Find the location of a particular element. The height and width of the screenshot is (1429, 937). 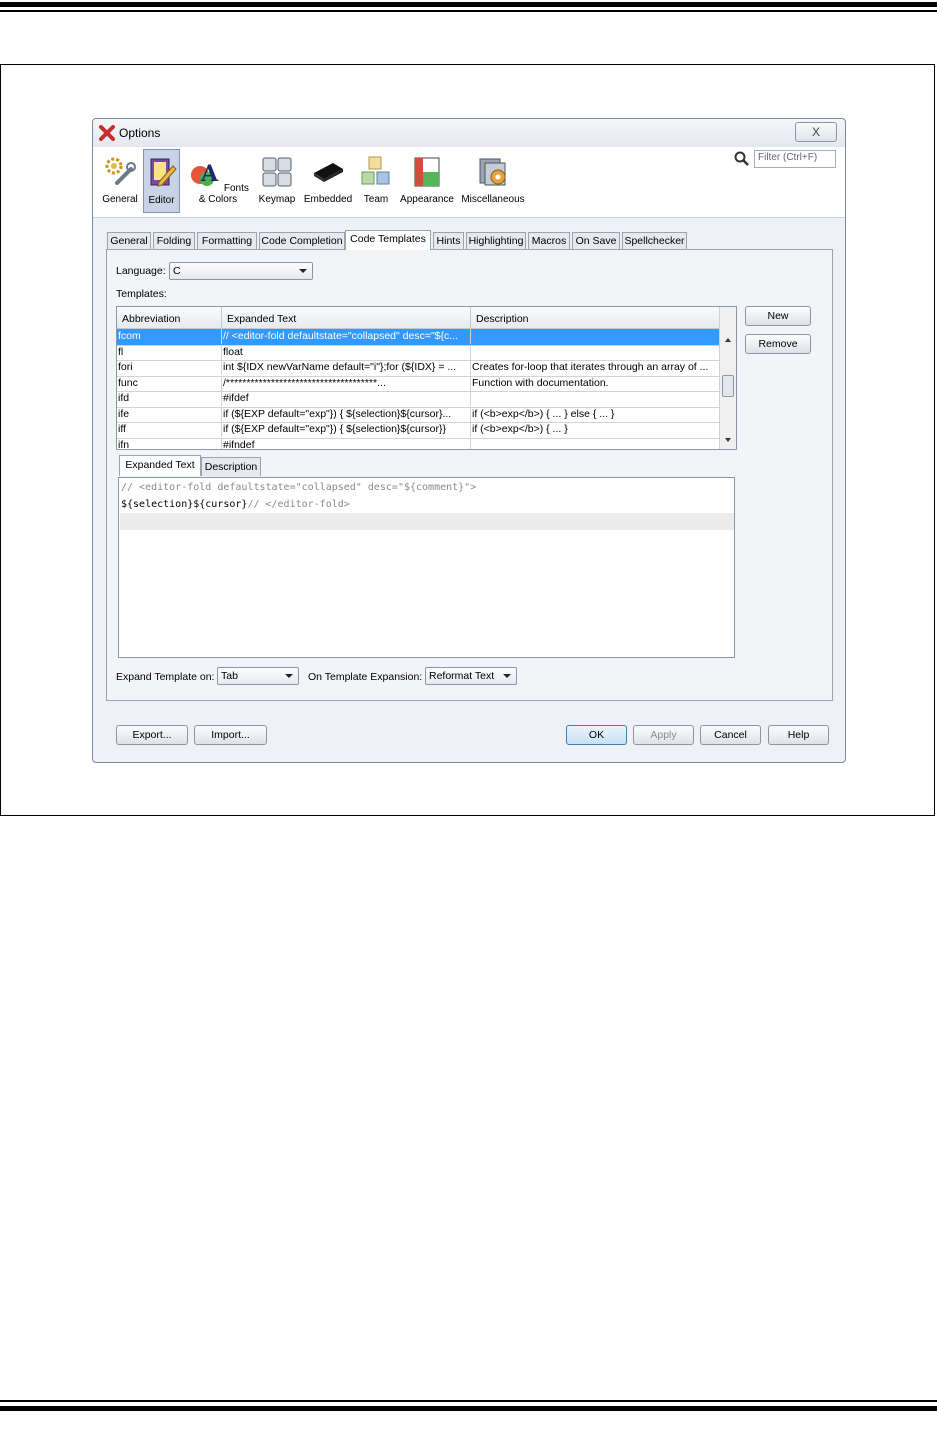

svg-text: A is located at coordinates (209, 174).